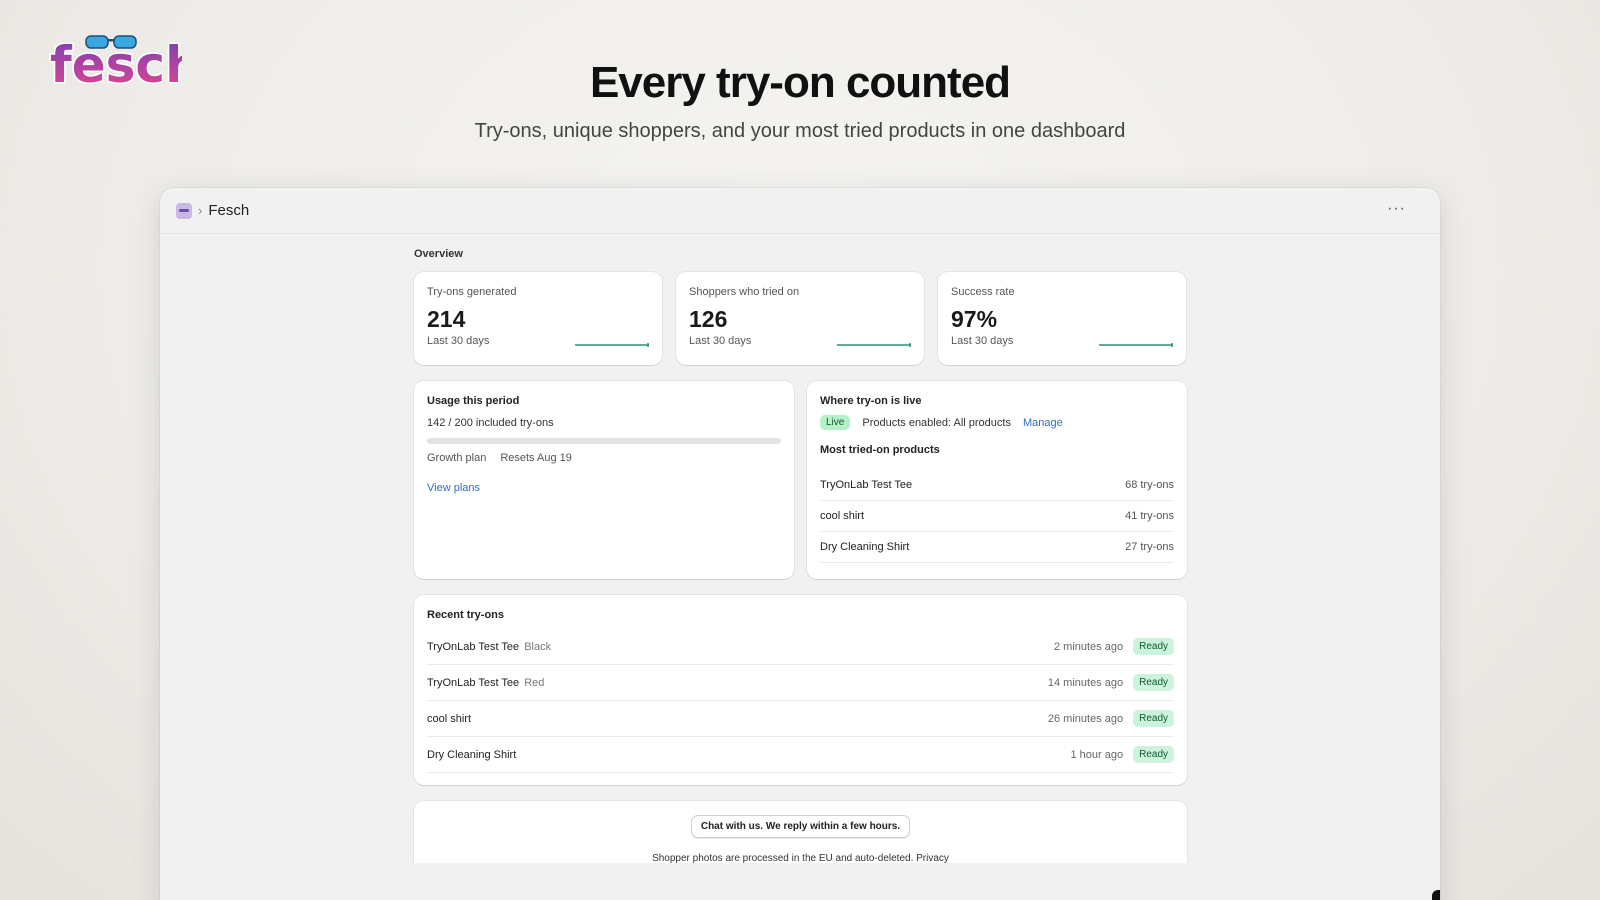 The height and width of the screenshot is (900, 1600). What do you see at coordinates (983, 292) in the screenshot?
I see `metric-label: Success rate` at bounding box center [983, 292].